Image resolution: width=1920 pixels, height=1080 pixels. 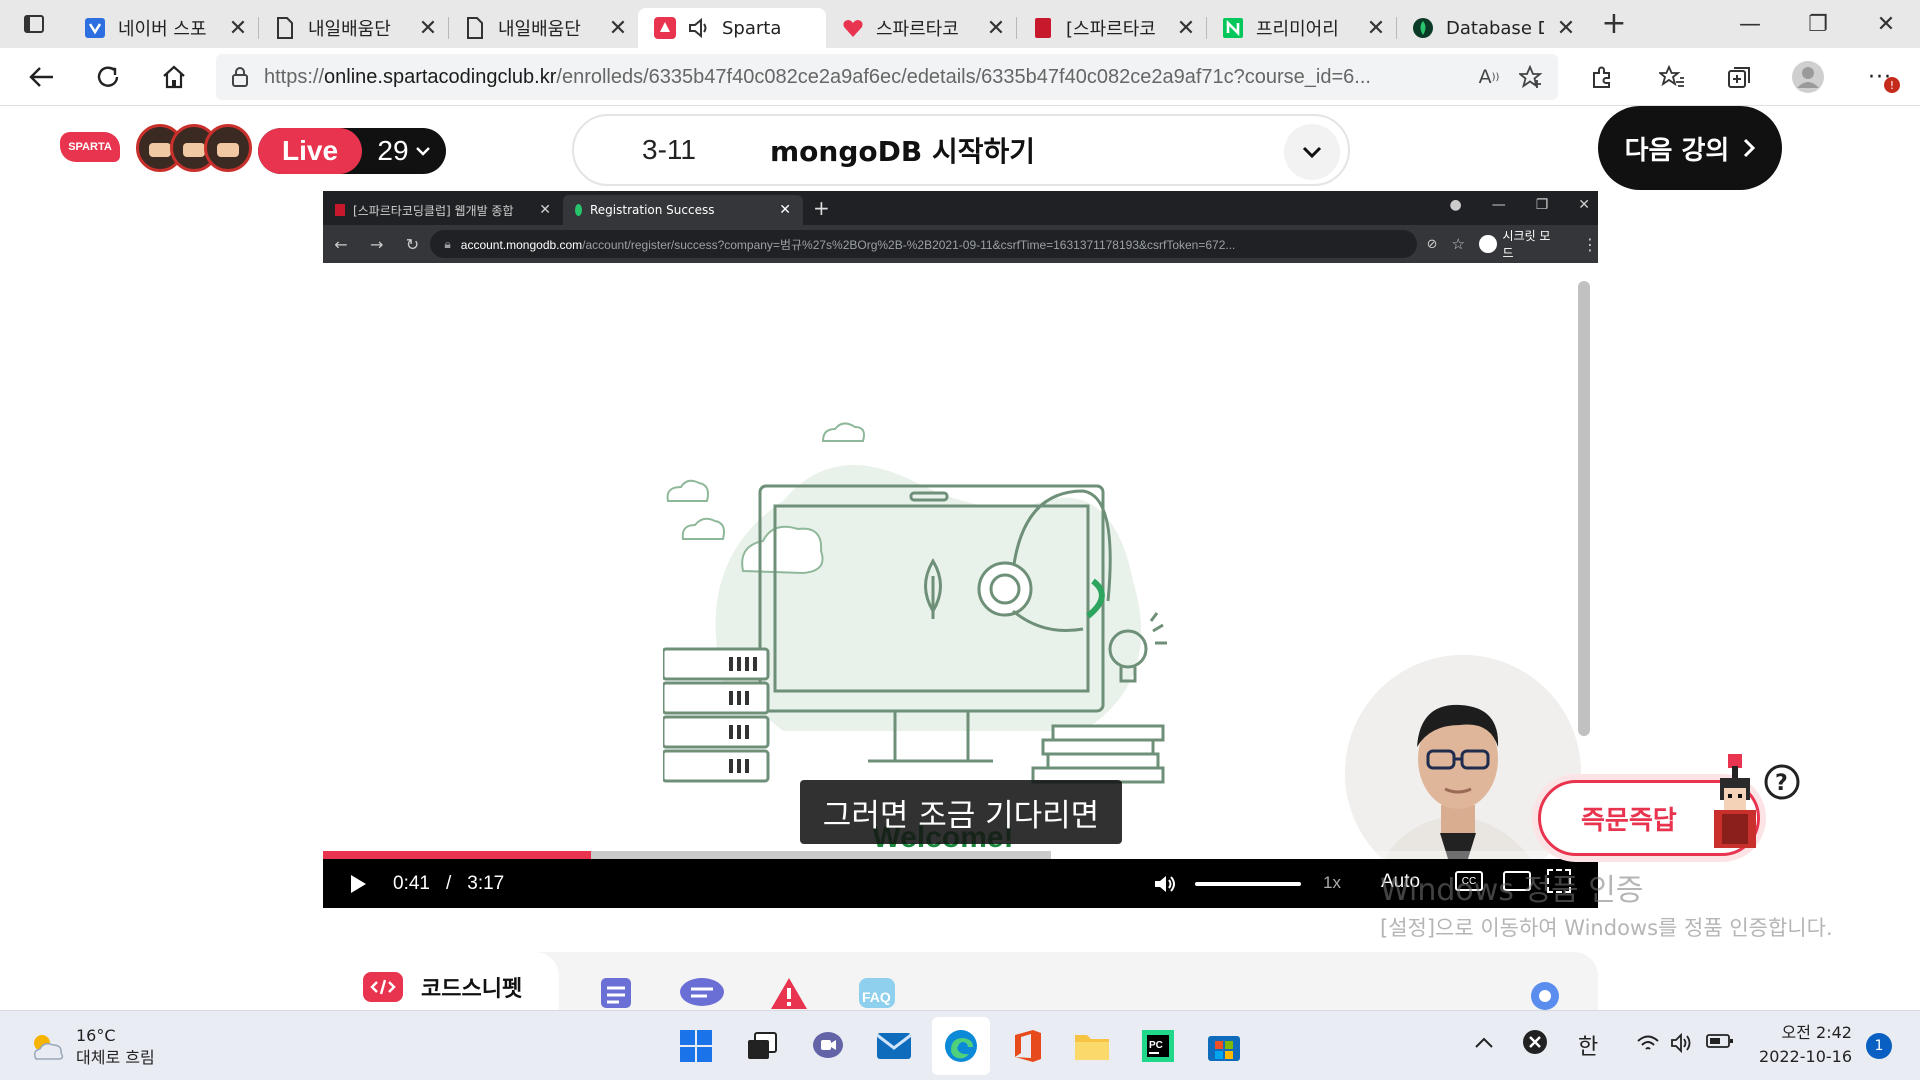 I want to click on browser-tab: Database D ✕, so click(x=1491, y=28).